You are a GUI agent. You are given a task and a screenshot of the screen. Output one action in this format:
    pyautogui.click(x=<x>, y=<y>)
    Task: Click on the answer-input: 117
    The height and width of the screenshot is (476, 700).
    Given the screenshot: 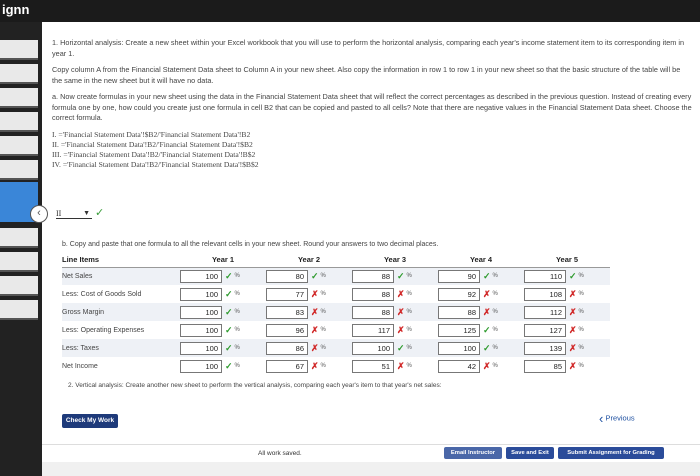 What is the action you would take?
    pyautogui.click(x=373, y=330)
    